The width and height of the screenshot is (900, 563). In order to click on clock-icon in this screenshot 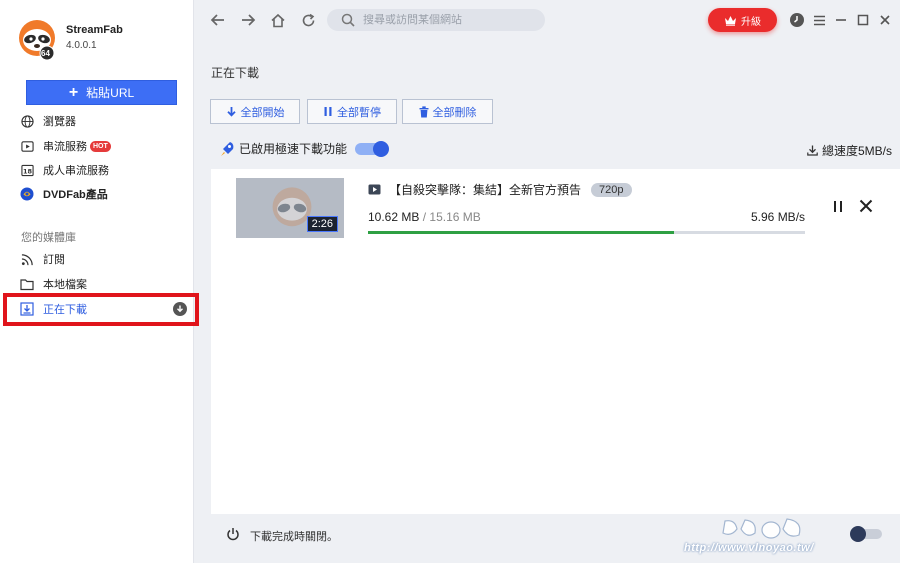, I will do `click(797, 20)`.